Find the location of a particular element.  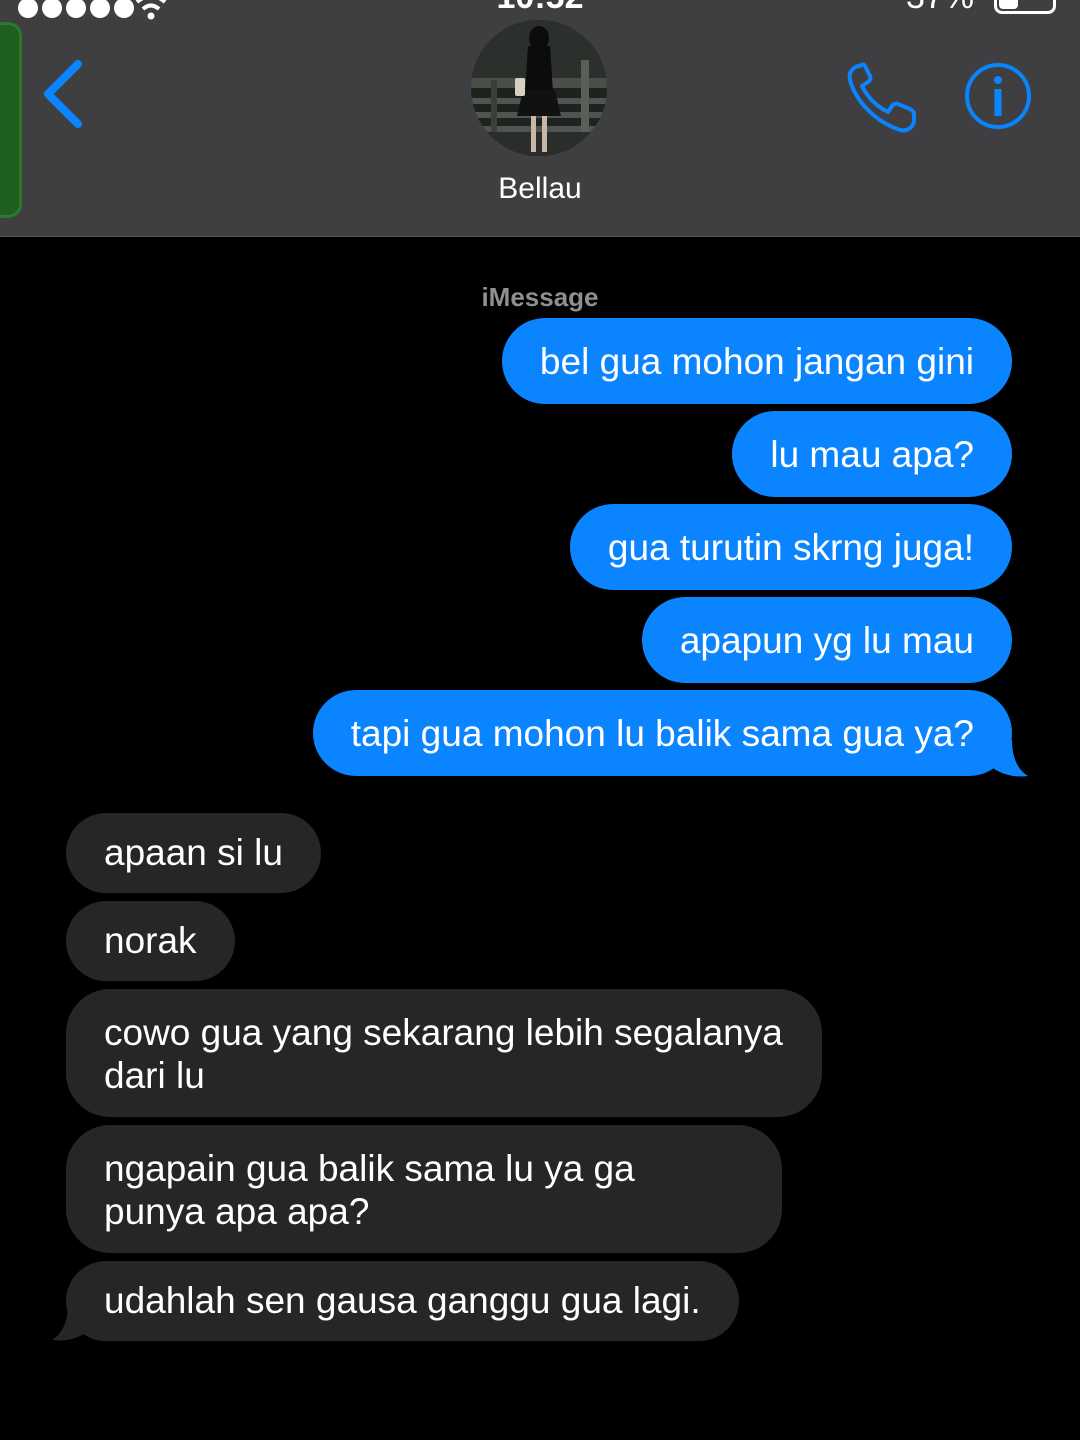

phone-icon is located at coordinates (881, 97).